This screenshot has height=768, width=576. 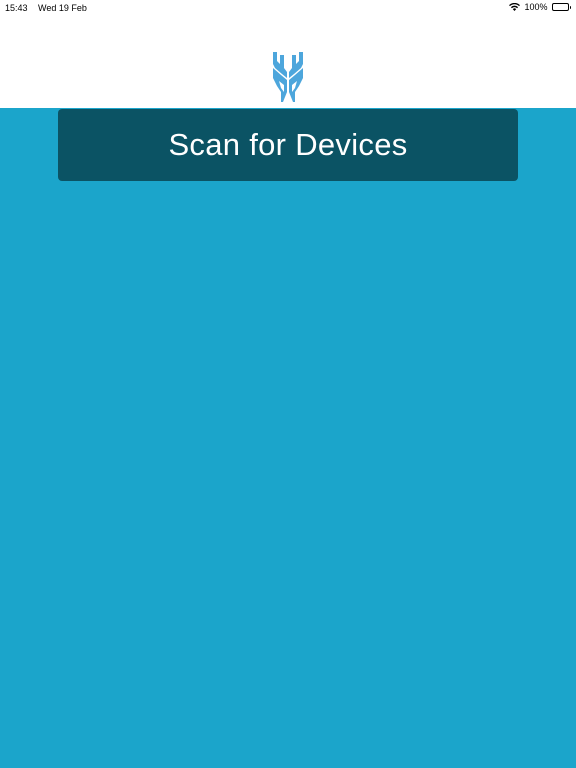 I want to click on header, so click(x=288, y=62).